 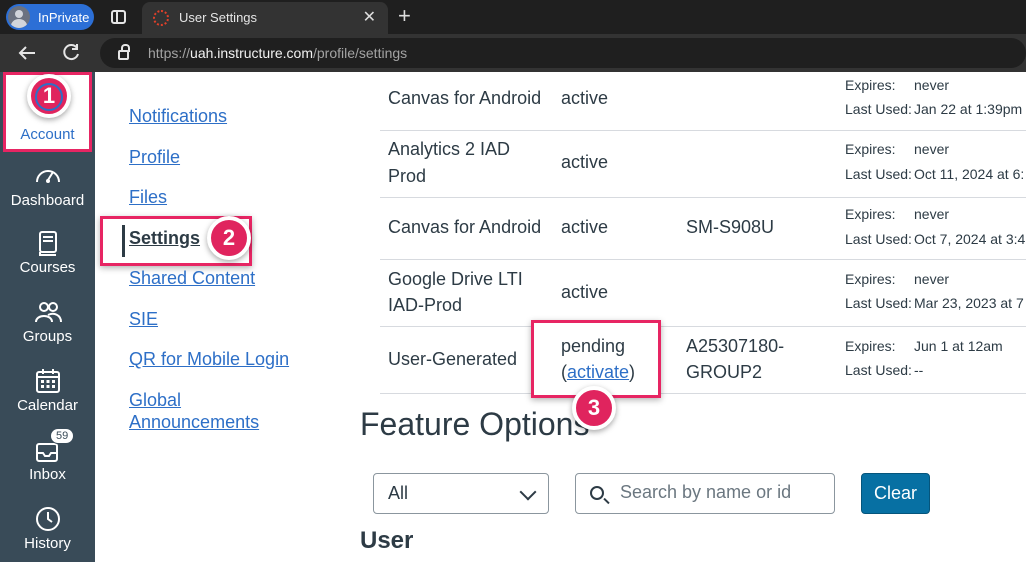 What do you see at coordinates (19, 17) in the screenshot?
I see `profile-avatar-icon` at bounding box center [19, 17].